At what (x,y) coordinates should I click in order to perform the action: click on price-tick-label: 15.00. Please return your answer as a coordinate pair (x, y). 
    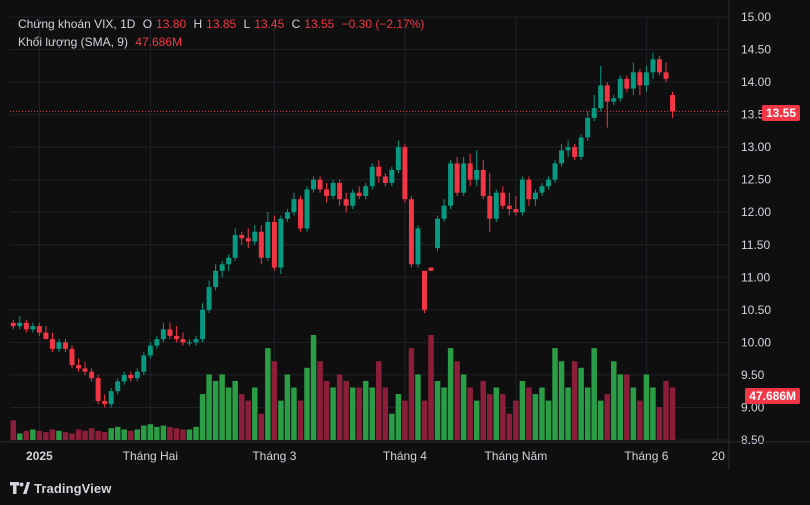
    Looking at the image, I should click on (756, 17).